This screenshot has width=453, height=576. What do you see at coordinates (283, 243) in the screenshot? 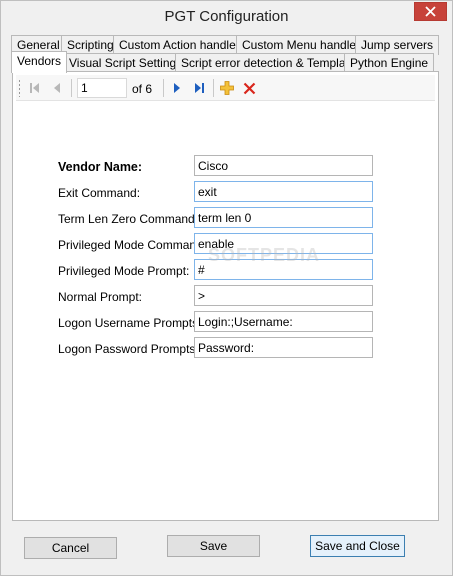
I see `privileged-mode-command-field` at bounding box center [283, 243].